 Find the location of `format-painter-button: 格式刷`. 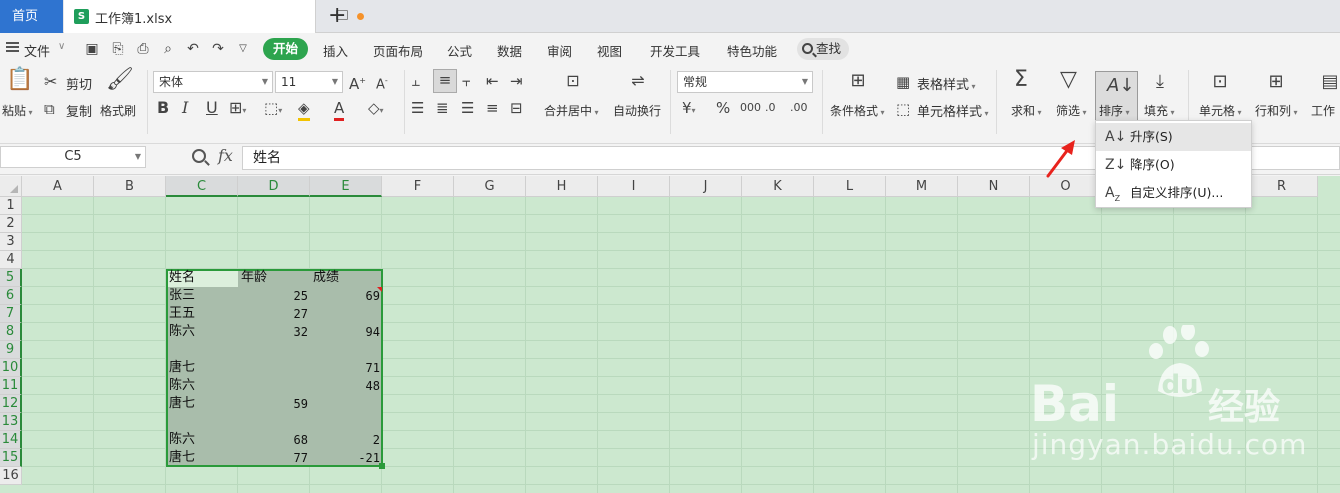

format-painter-button: 格式刷 is located at coordinates (118, 110).